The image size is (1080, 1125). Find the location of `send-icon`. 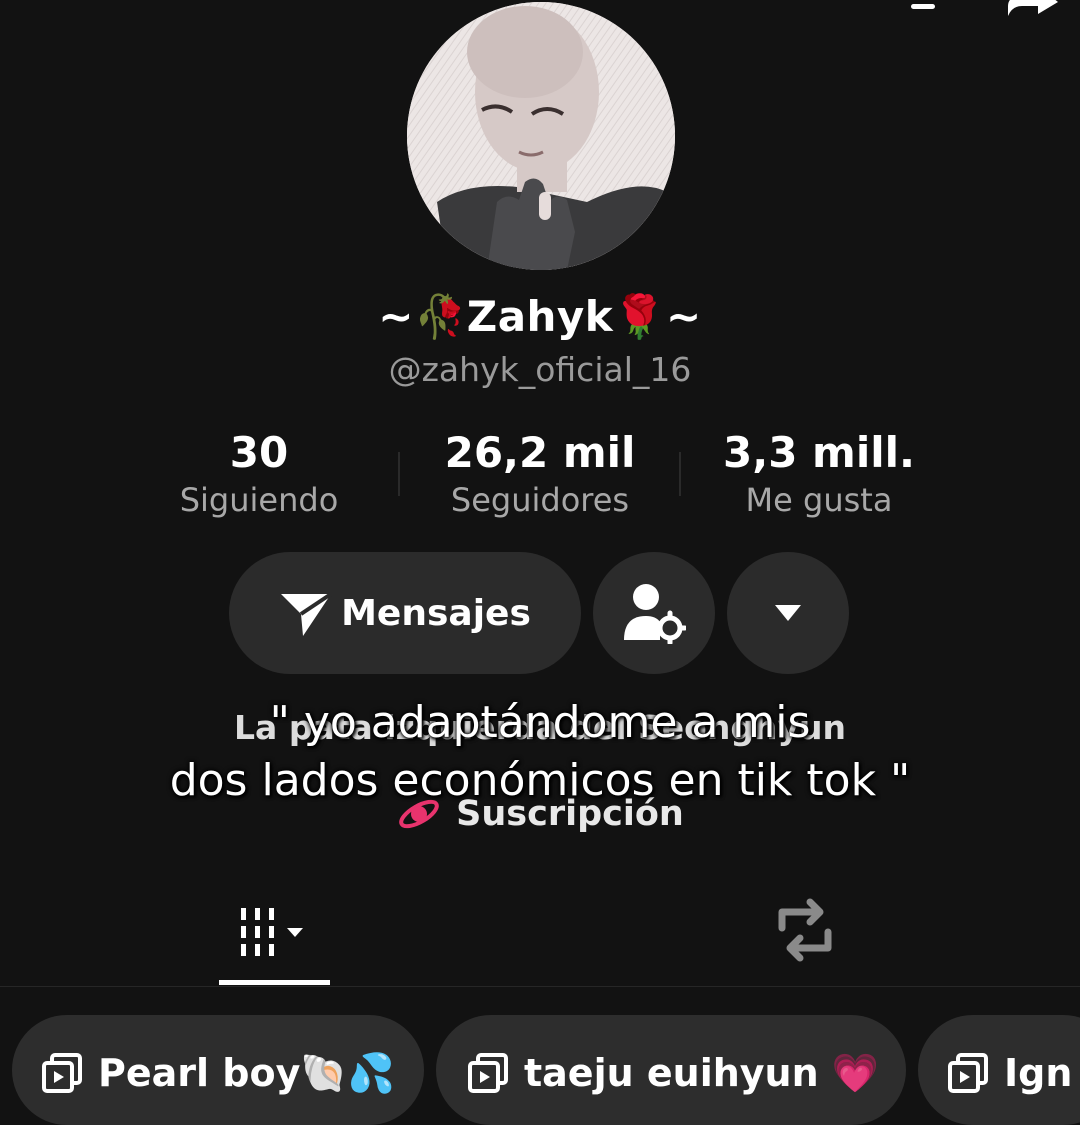

send-icon is located at coordinates (307, 614).